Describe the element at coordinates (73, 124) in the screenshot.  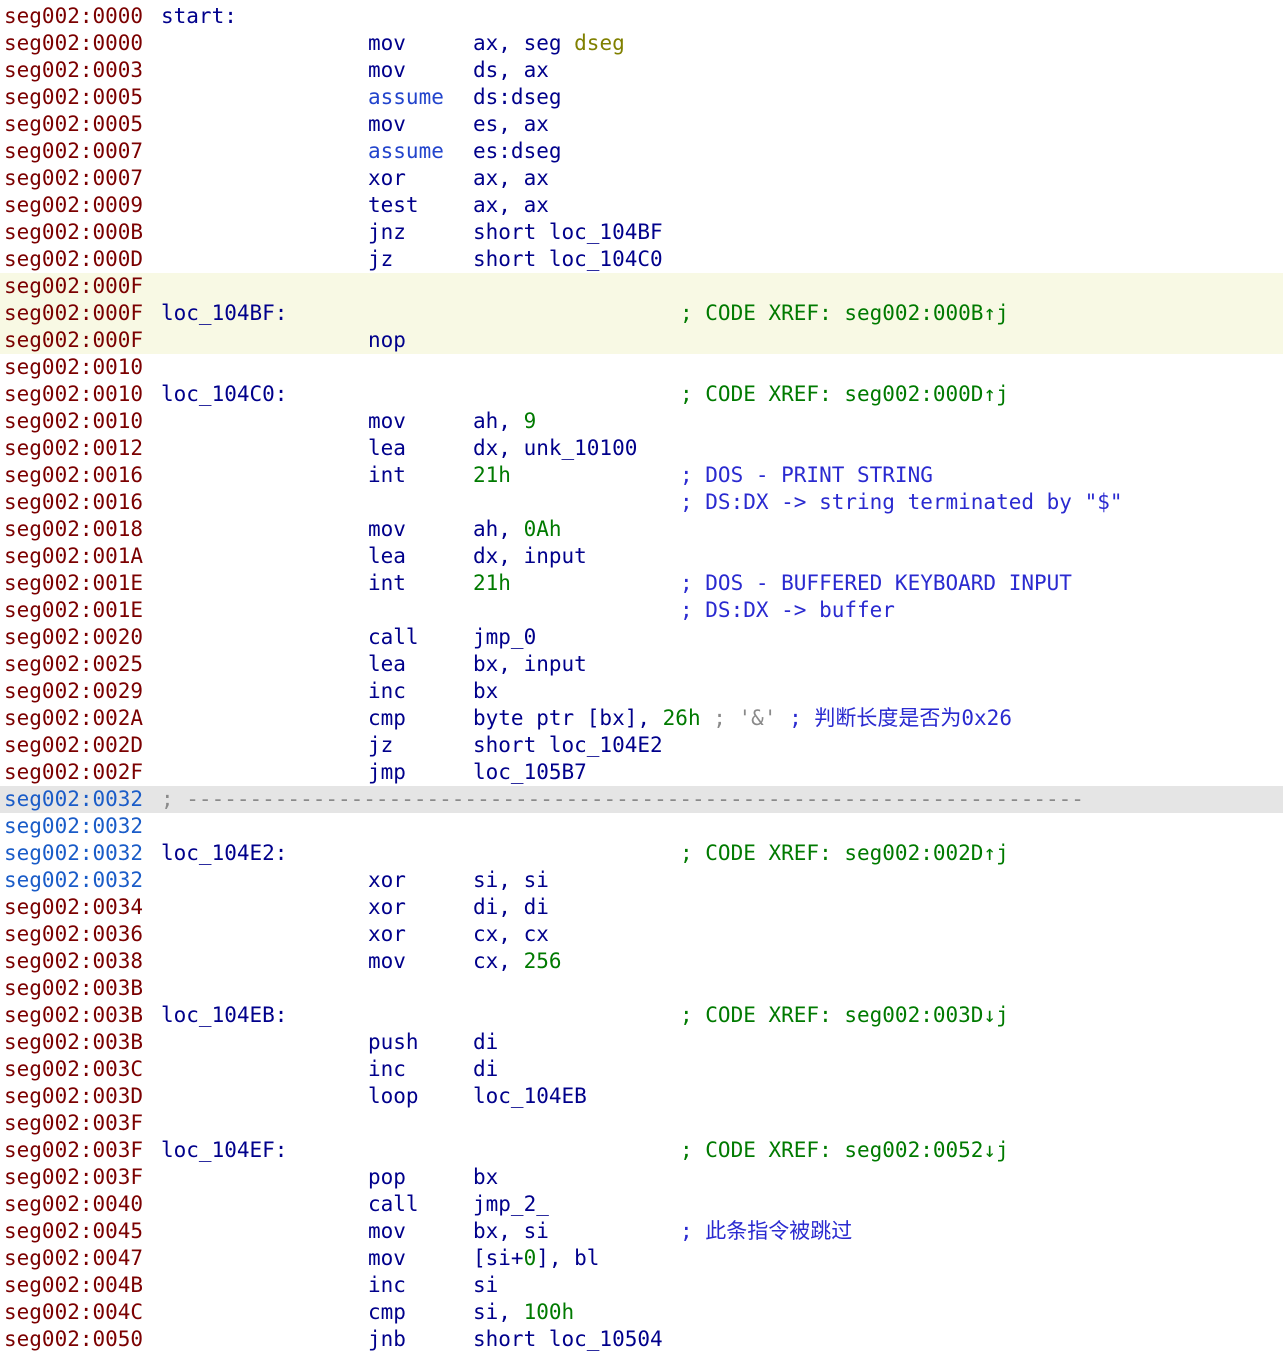
I see `line-address: seg002:0005` at that location.